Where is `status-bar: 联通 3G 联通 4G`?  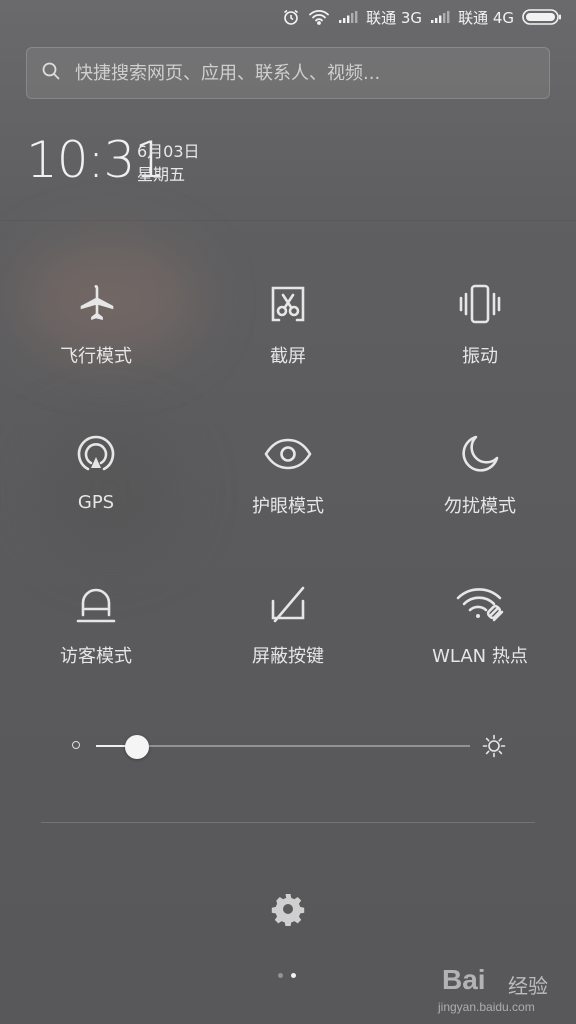 status-bar: 联通 3G 联通 4G is located at coordinates (288, 17).